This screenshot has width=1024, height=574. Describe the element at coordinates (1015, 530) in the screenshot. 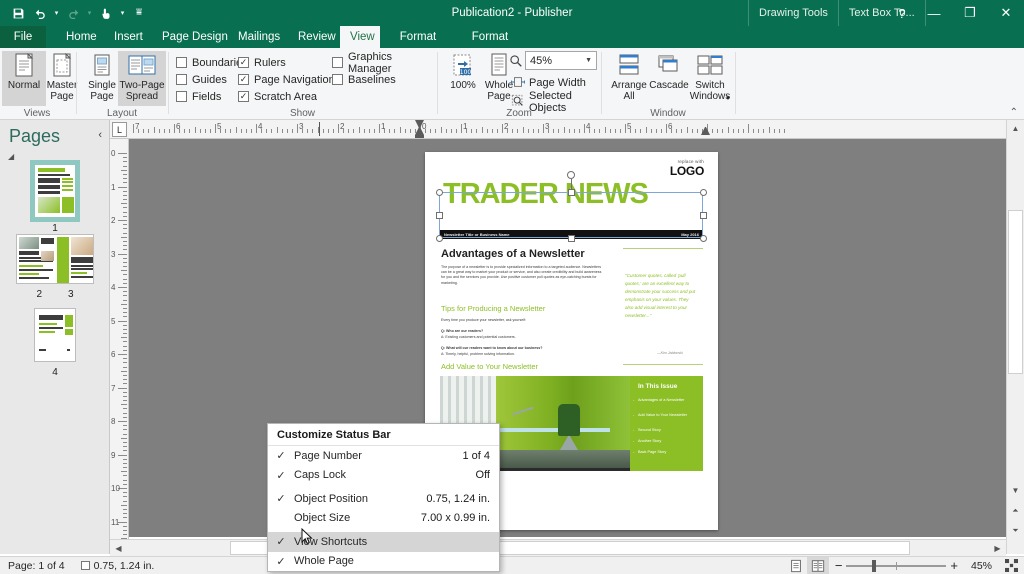

I see `next-page-button: ⏷` at that location.